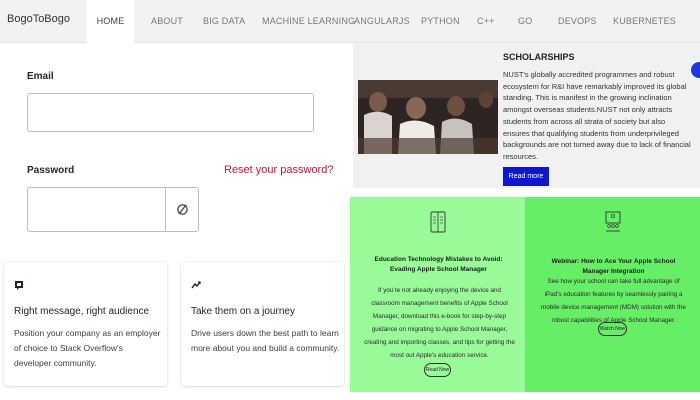 Image resolution: width=700 pixels, height=400 pixels. What do you see at coordinates (438, 222) in the screenshot?
I see `book-icon` at bounding box center [438, 222].